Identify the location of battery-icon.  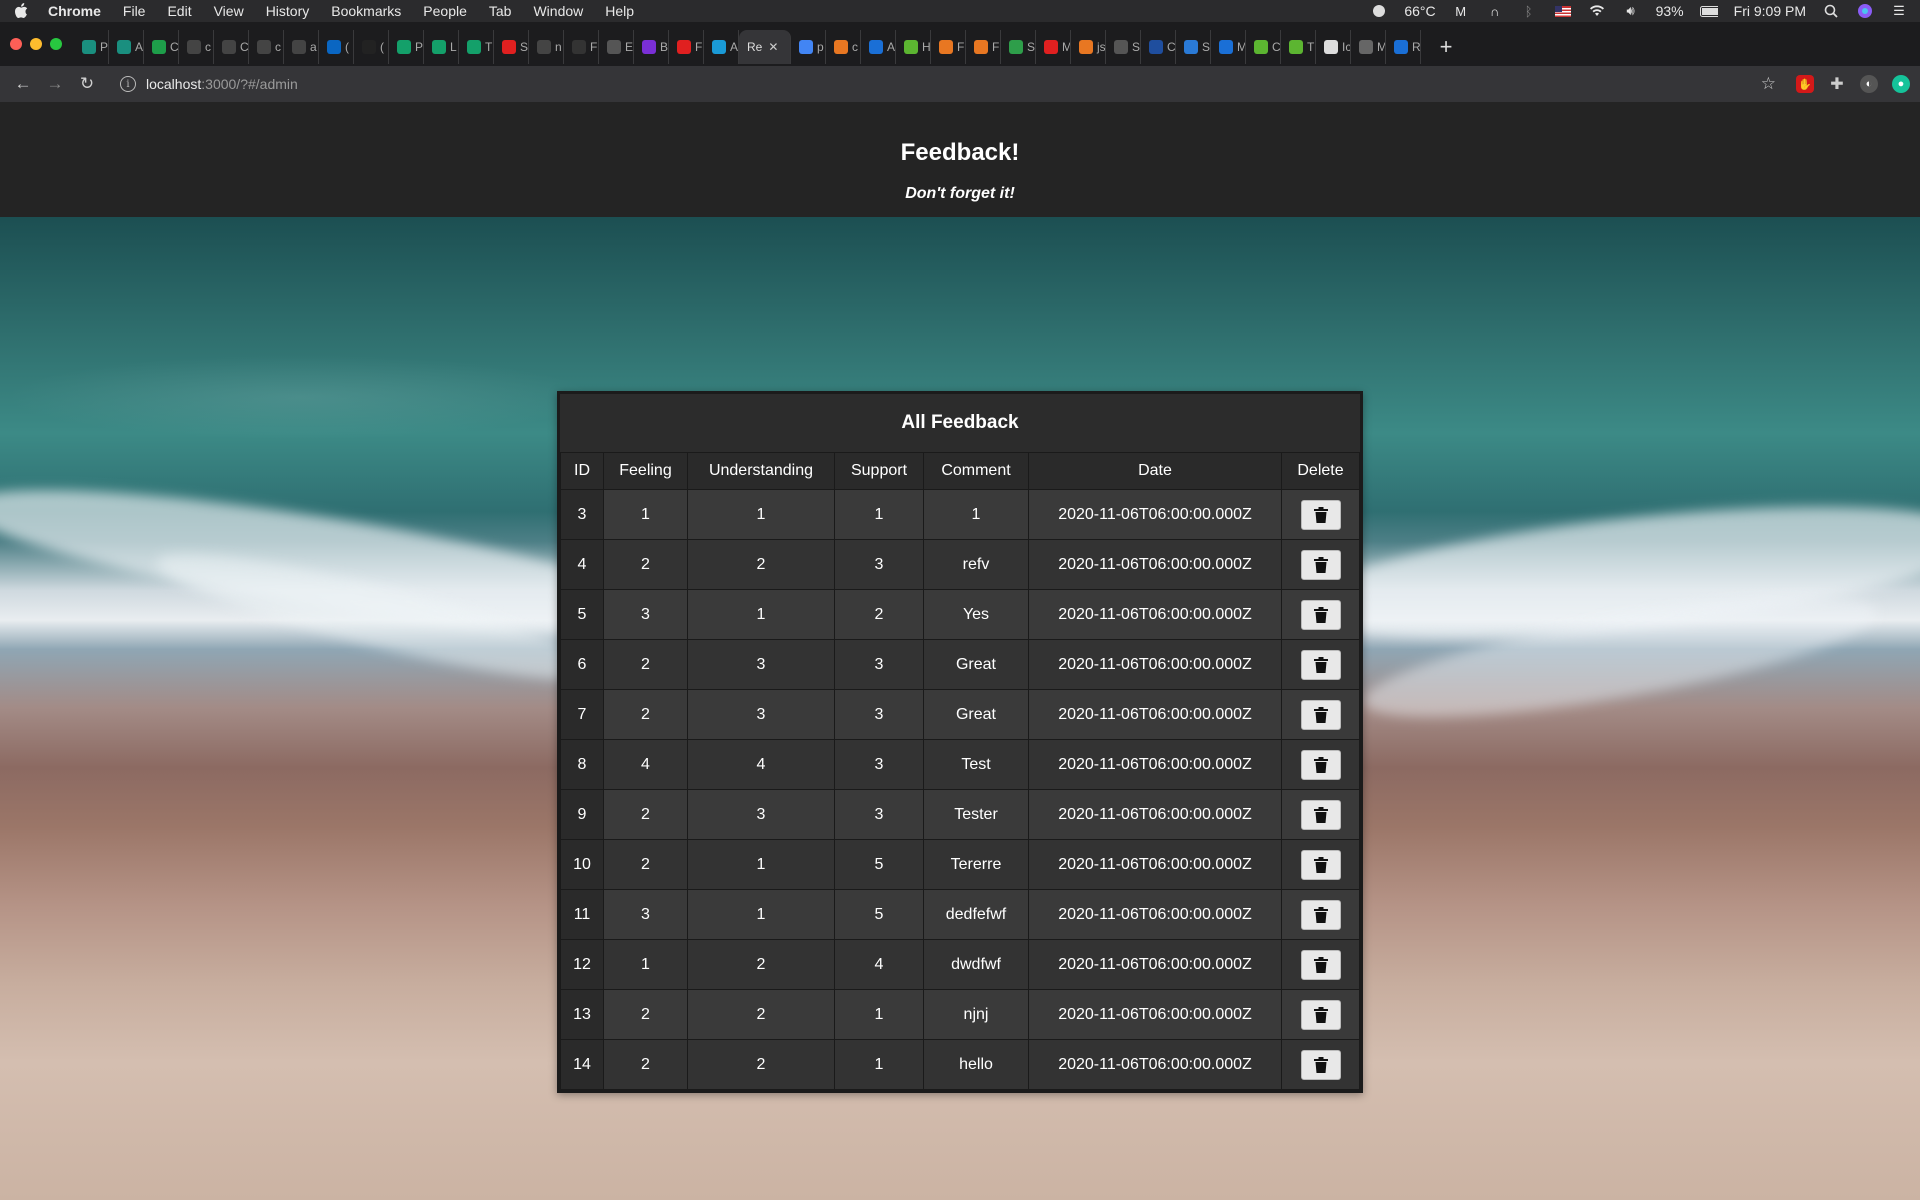
(1708, 11).